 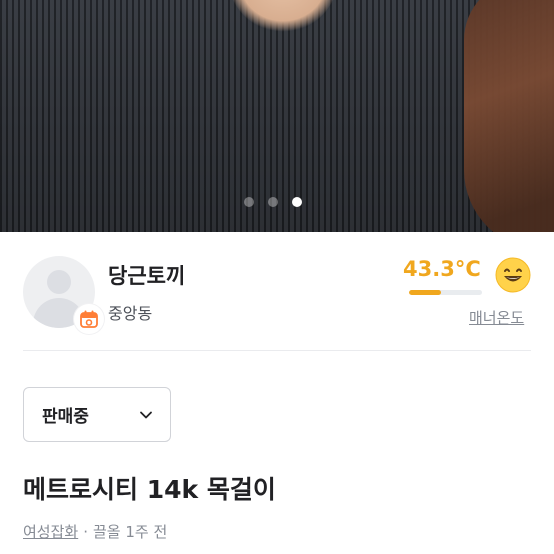 I want to click on product-category-link: 여성잡화, so click(x=50, y=531).